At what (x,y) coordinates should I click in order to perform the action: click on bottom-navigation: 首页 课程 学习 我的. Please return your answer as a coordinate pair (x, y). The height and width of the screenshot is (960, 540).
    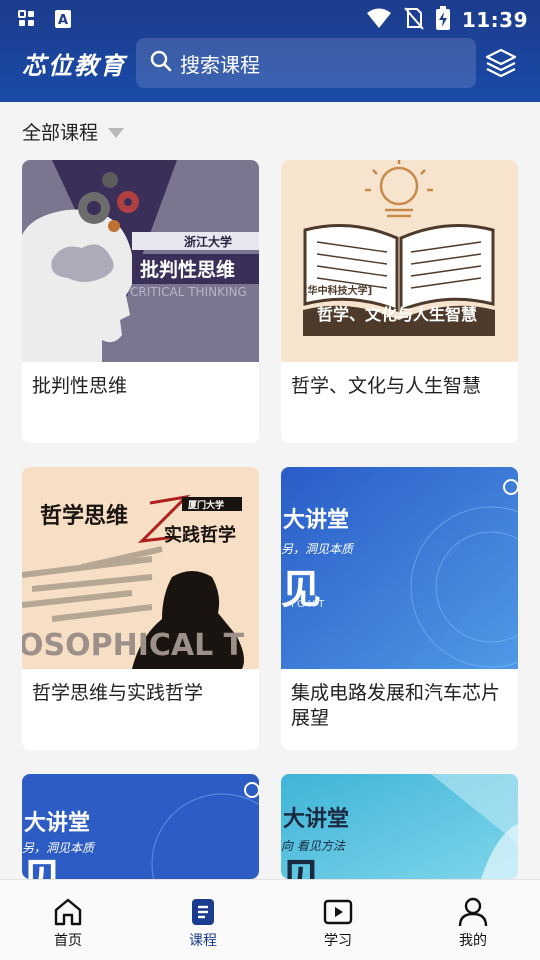
    Looking at the image, I should click on (270, 919).